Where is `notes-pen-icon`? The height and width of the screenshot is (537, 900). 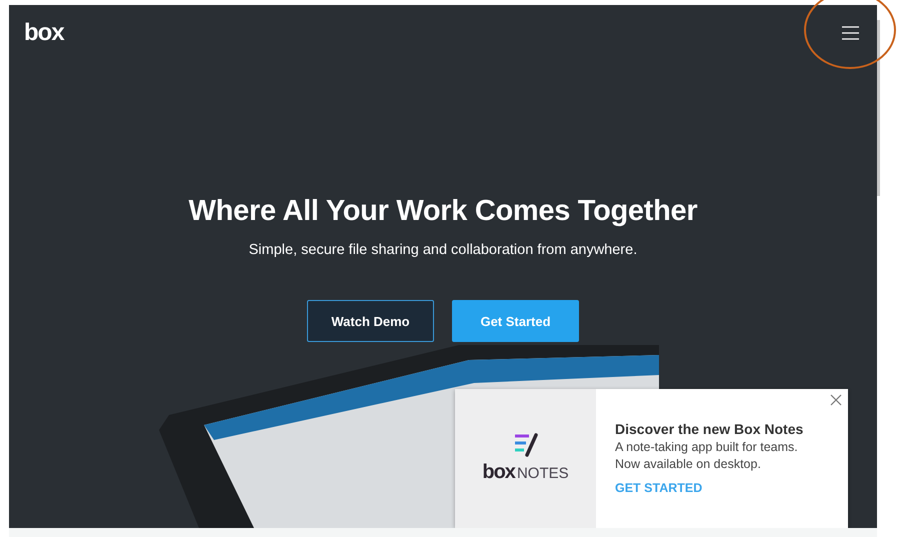 notes-pen-icon is located at coordinates (525, 445).